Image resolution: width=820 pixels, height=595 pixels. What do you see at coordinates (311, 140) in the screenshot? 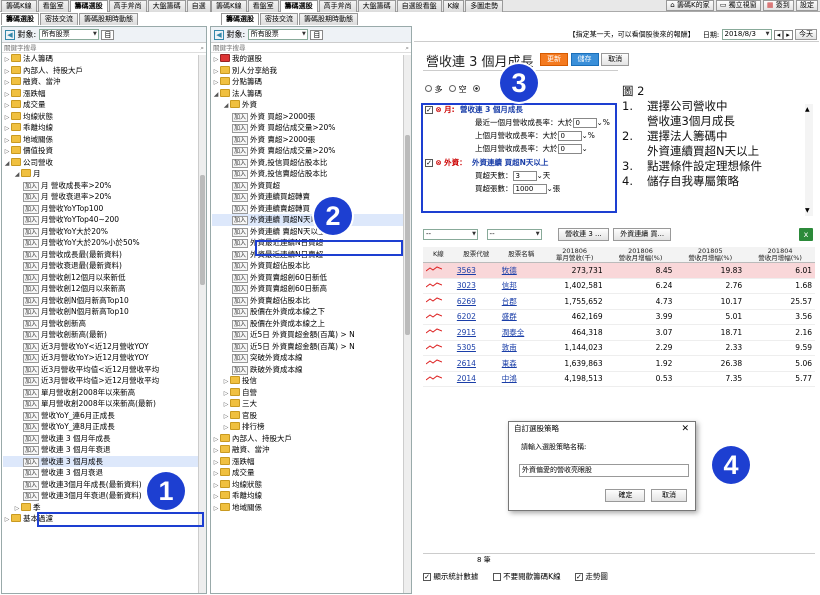
I see `strategy-item: 加入 外資 賣超>2000張` at bounding box center [311, 140].